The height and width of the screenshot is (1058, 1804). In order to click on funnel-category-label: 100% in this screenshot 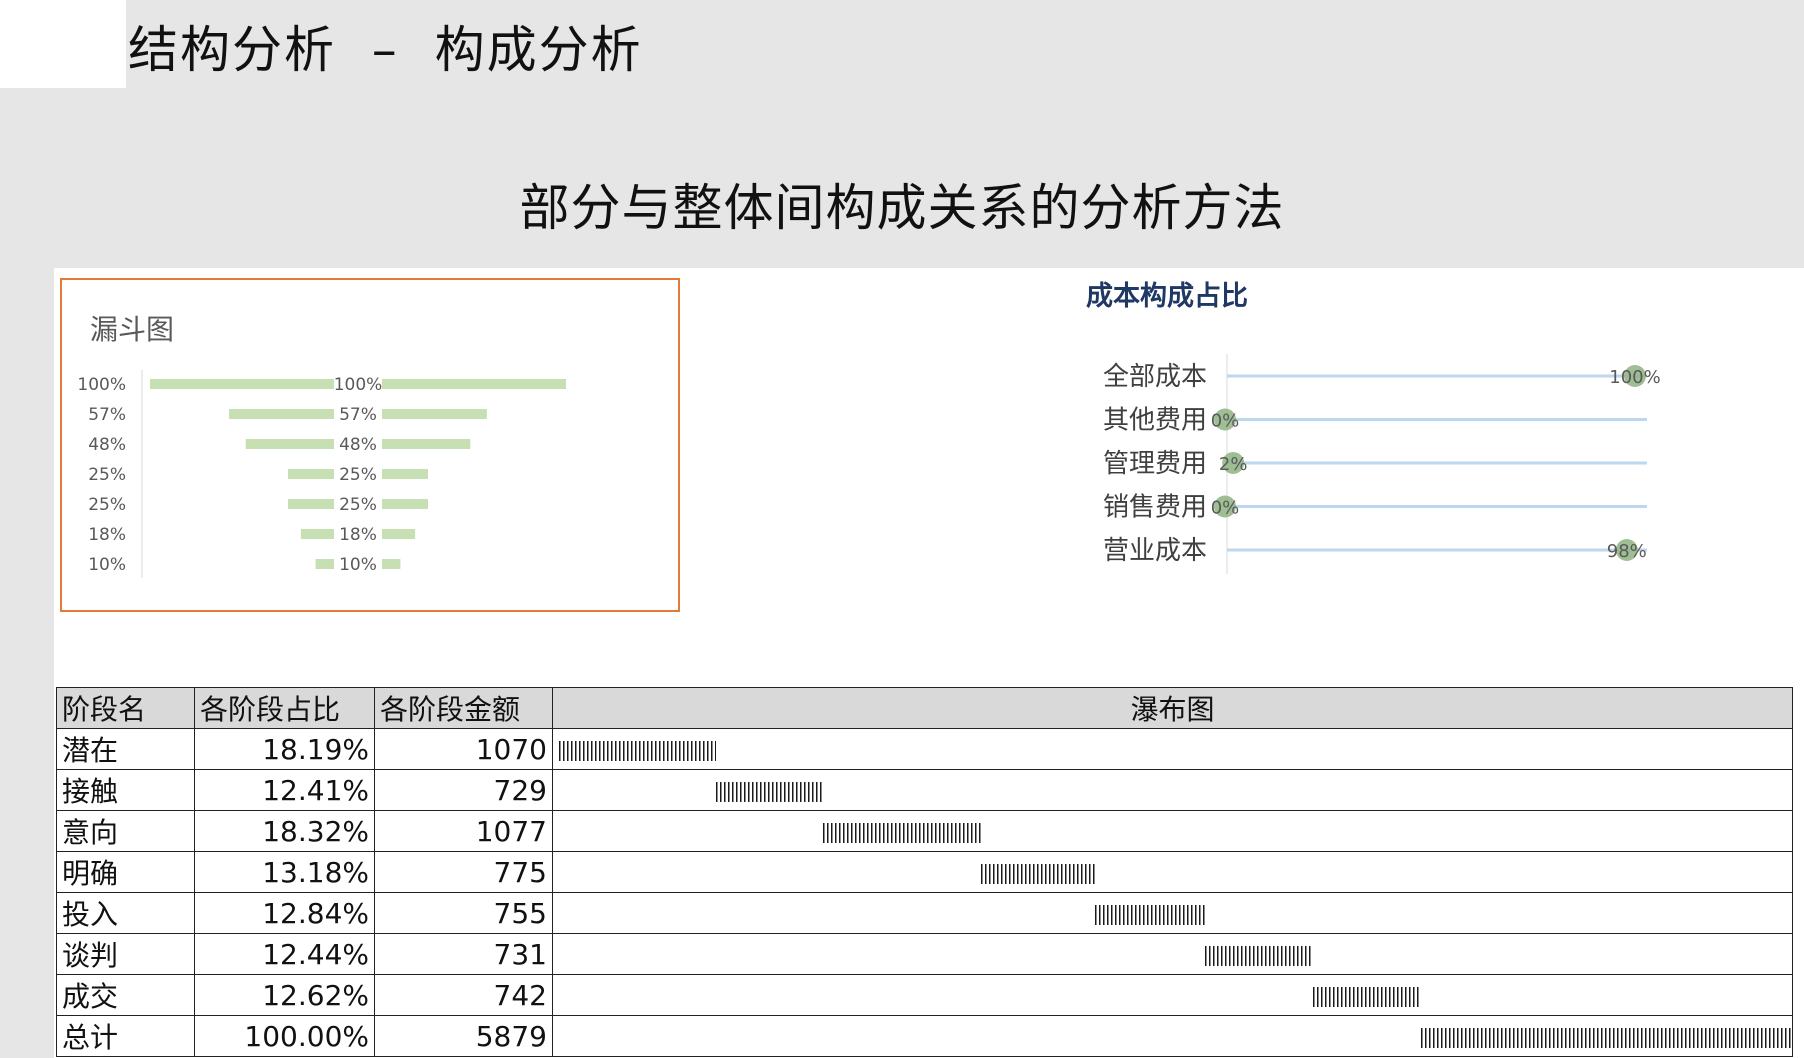, I will do `click(101, 385)`.